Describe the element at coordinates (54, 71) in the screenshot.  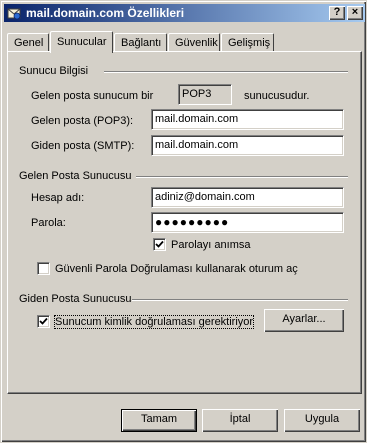
I see `server-info-group-title: Sunucu Bilgisi` at that location.